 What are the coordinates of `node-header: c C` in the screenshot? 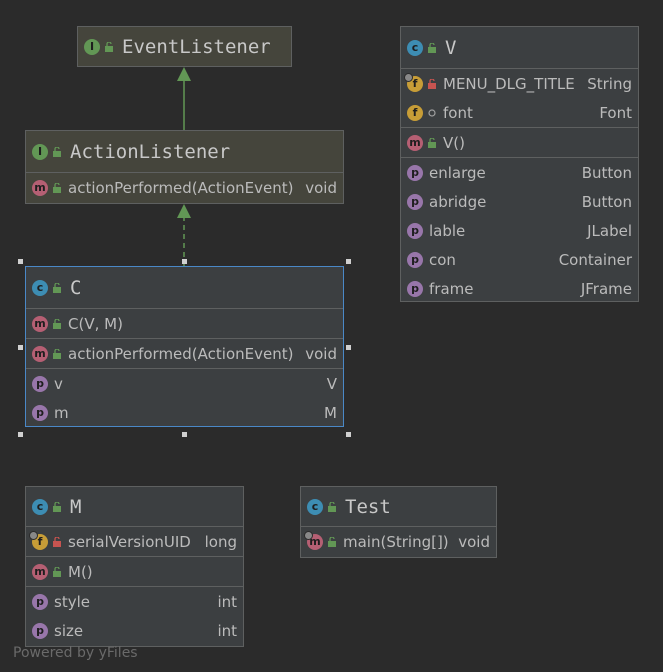 It's located at (184, 288).